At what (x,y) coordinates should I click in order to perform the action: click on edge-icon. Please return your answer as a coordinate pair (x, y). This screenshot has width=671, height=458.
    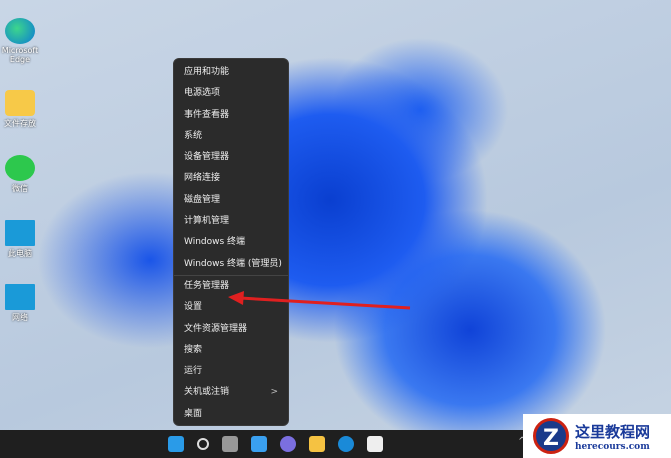
    Looking at the image, I should click on (346, 444).